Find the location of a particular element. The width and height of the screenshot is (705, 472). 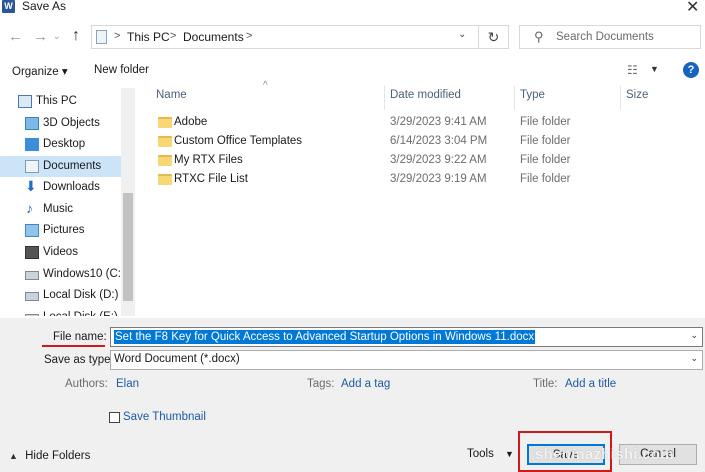

sidebar-item-downloads: ⬇ Downloads is located at coordinates (60, 187).